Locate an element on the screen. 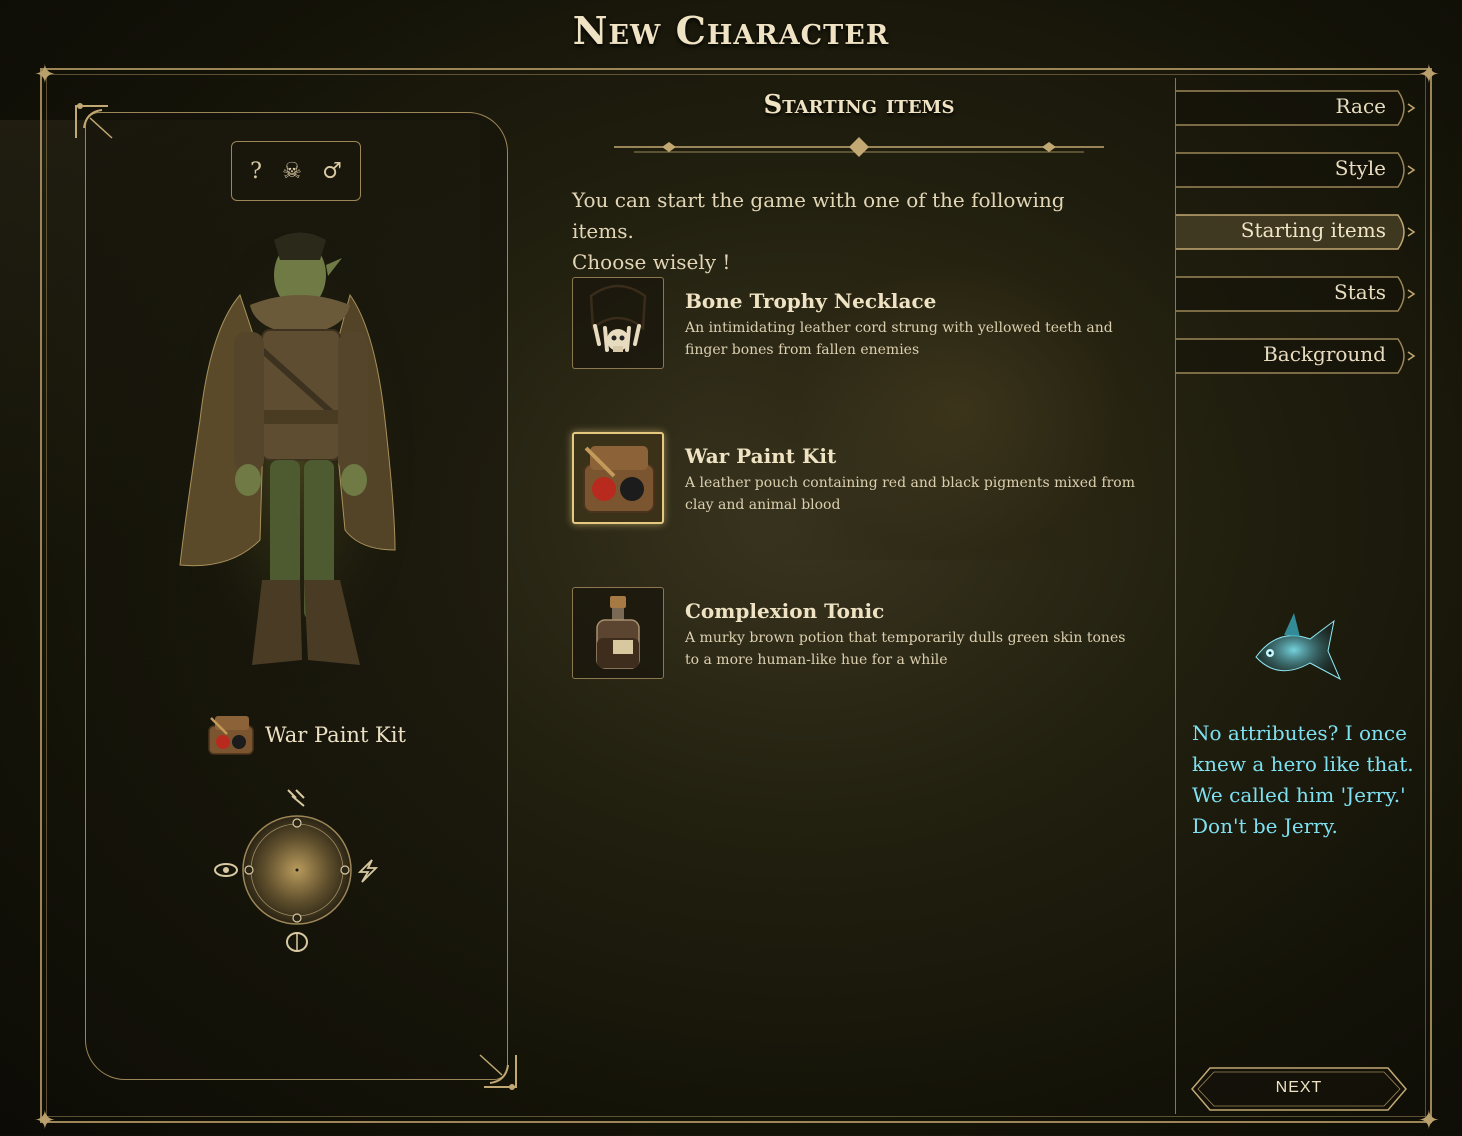 Image resolution: width=1462 pixels, height=1136 pixels. item-name: Complexion Tonic is located at coordinates (785, 611).